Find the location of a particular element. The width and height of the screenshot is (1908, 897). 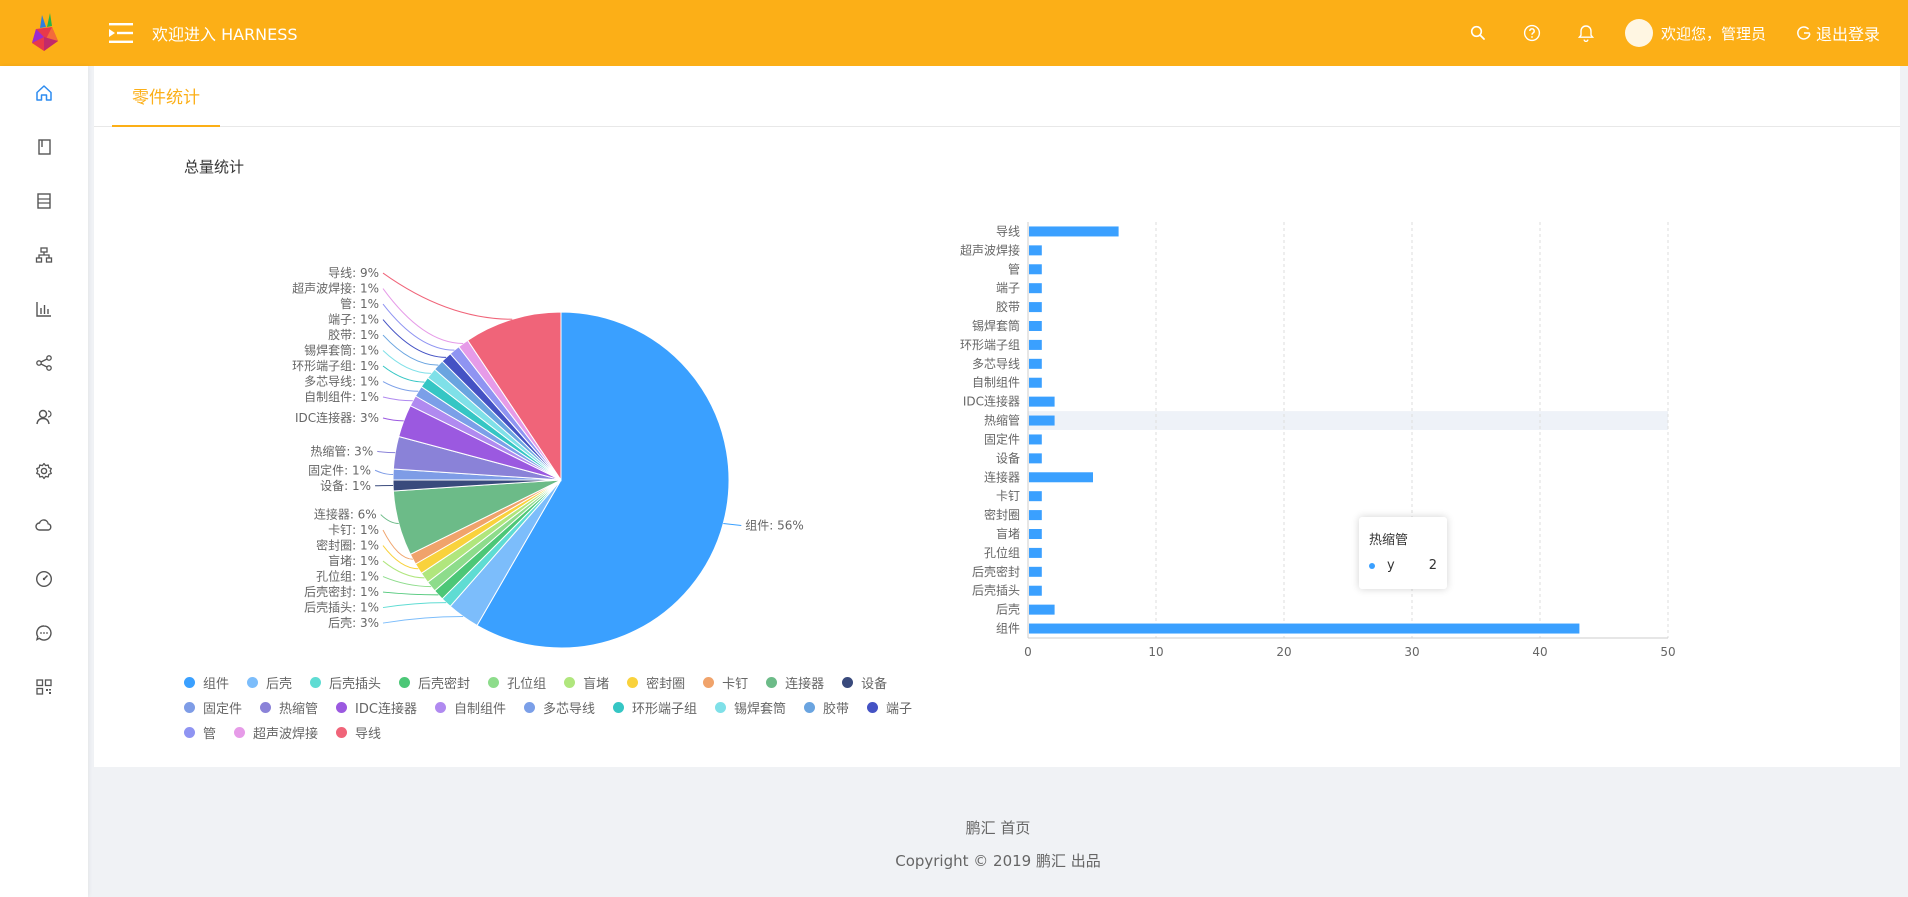

x-tick-label: 40 is located at coordinates (1539, 652).